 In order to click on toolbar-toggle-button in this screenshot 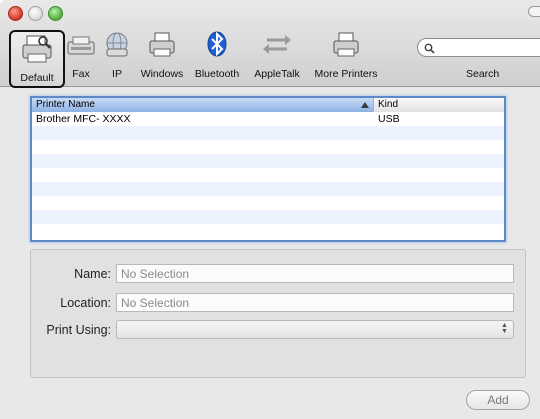, I will do `click(534, 11)`.